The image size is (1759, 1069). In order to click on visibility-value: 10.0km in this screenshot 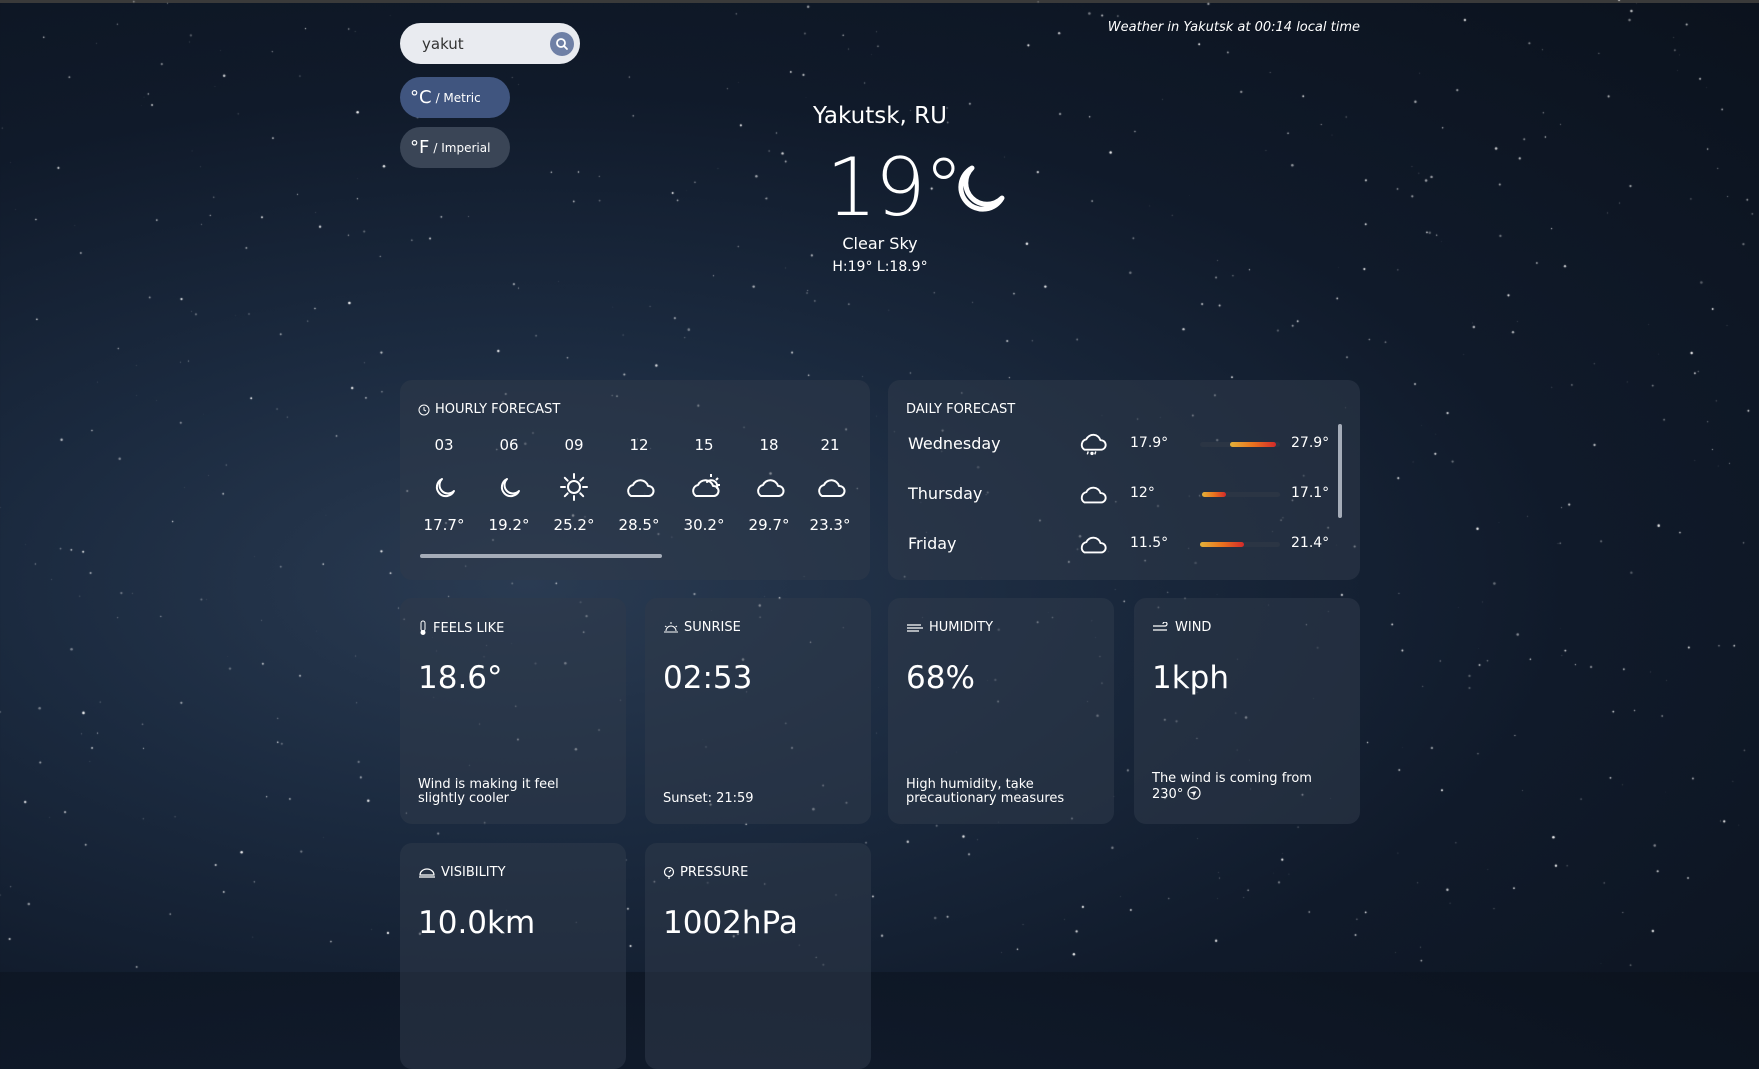, I will do `click(477, 923)`.